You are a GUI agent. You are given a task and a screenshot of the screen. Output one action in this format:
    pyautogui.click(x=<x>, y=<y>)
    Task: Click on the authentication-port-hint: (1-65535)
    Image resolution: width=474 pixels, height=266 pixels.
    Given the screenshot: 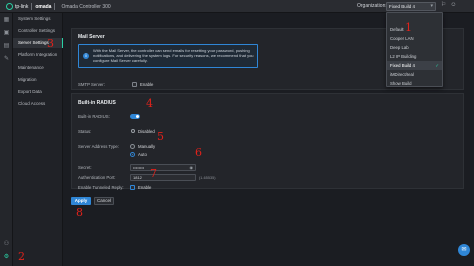 What is the action you would take?
    pyautogui.click(x=207, y=178)
    